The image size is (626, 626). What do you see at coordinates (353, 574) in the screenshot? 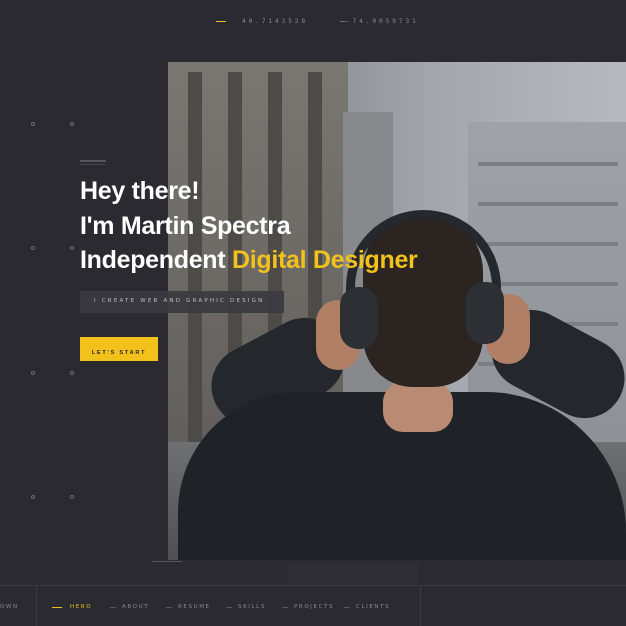
I see `photo-shadow` at bounding box center [353, 574].